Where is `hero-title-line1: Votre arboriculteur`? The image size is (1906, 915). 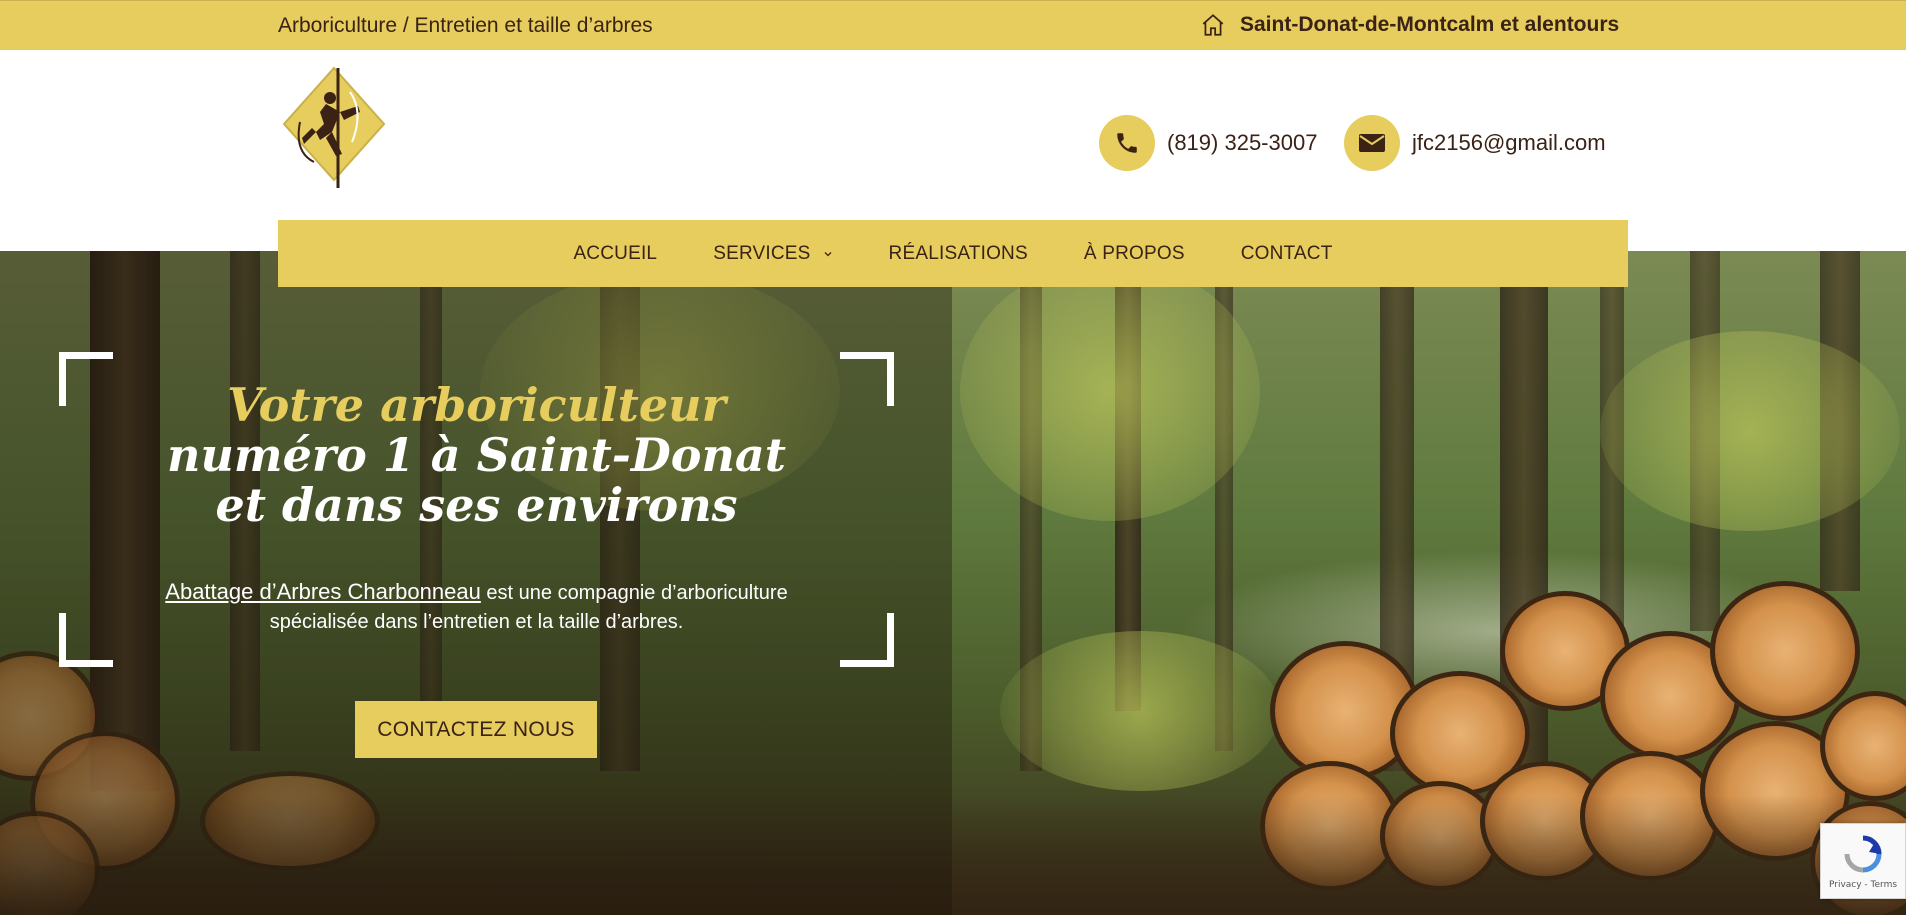
hero-title-line1: Votre arboriculteur is located at coordinates (476, 405).